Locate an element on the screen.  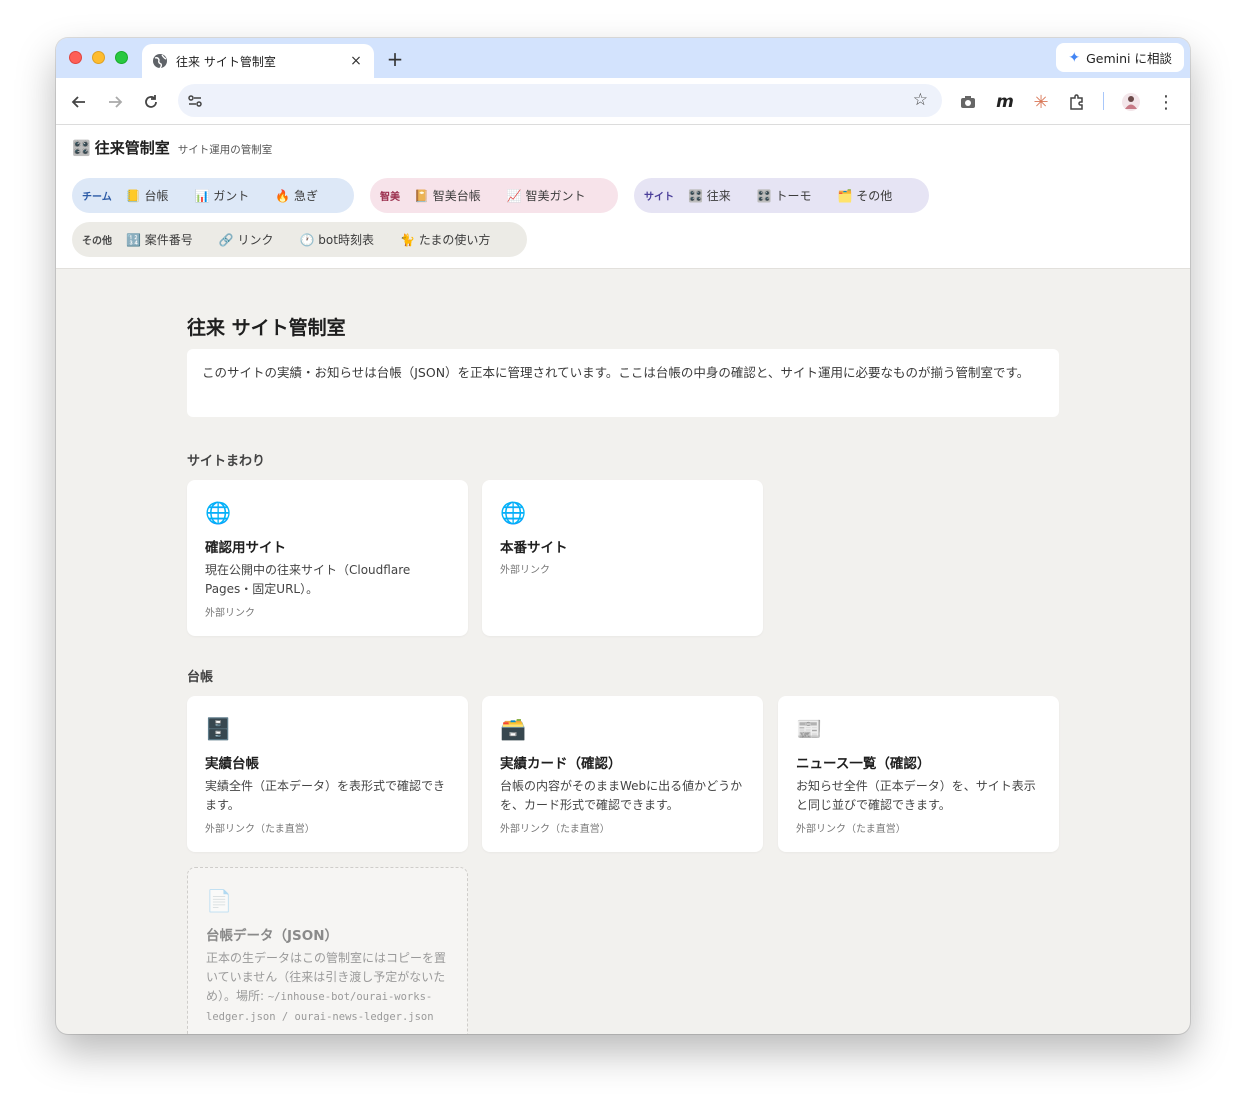
toolbar-divider is located at coordinates (1103, 101).